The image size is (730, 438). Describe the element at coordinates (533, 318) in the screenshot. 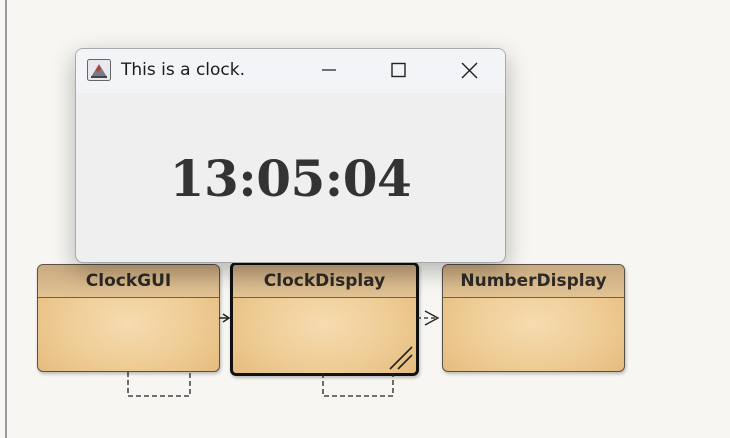

I see `class-numberdisplay: NumberDisplay` at that location.